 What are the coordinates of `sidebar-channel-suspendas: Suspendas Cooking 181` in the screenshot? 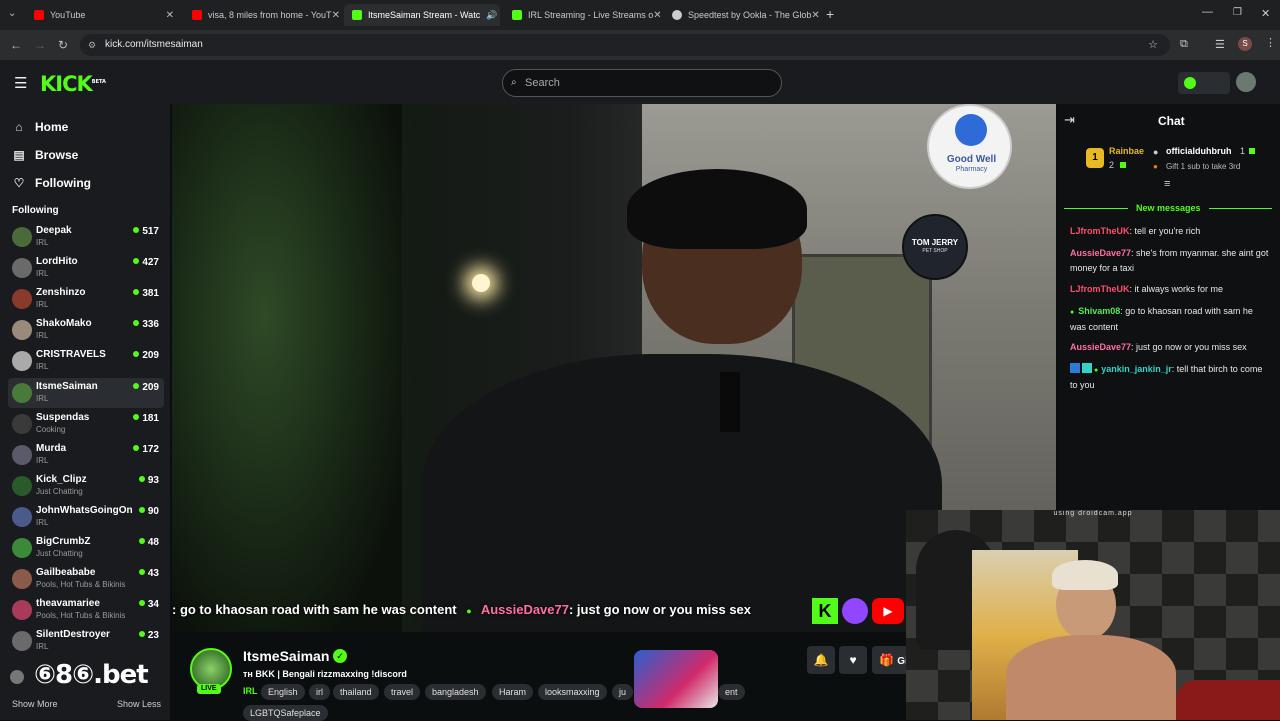 It's located at (86, 424).